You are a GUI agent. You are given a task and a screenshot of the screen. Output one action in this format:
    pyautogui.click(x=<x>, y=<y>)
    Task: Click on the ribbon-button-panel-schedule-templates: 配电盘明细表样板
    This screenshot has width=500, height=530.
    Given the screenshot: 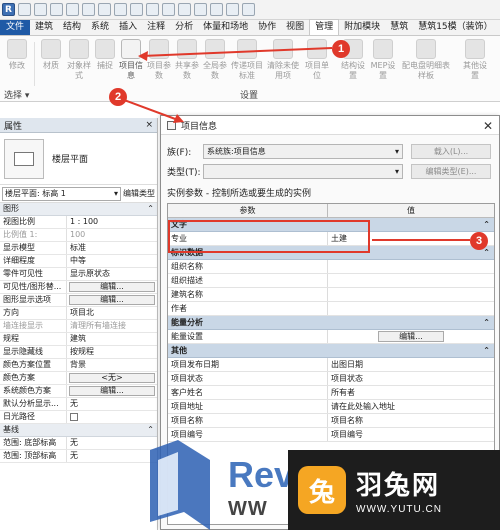 What is the action you would take?
    pyautogui.click(x=426, y=62)
    